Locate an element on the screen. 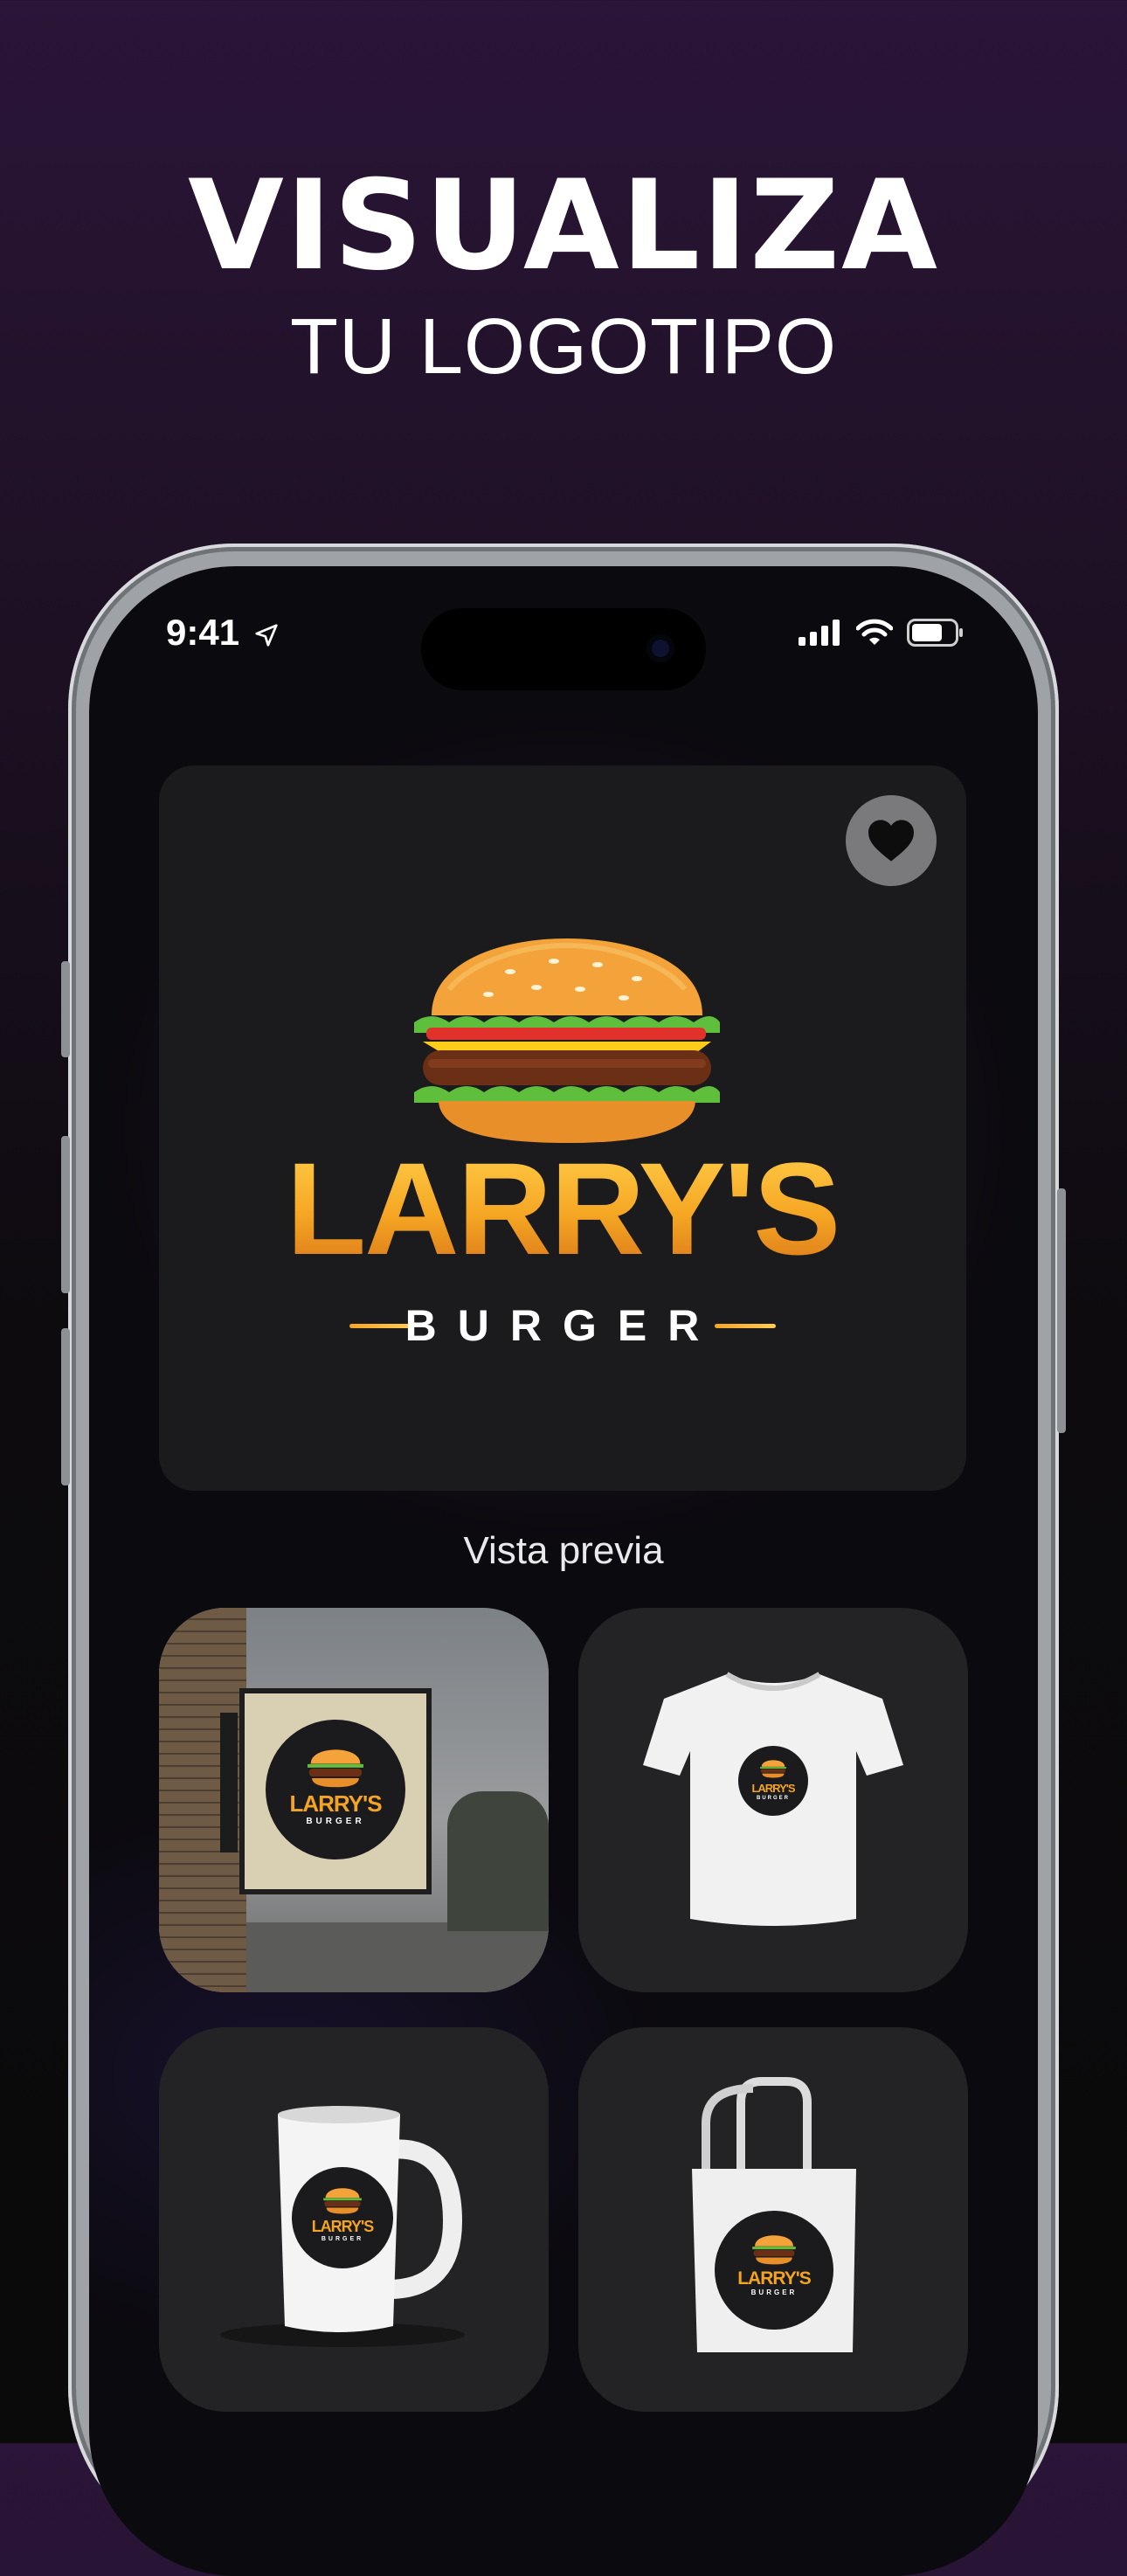 Image resolution: width=1127 pixels, height=2576 pixels. signal-icon is located at coordinates (819, 633).